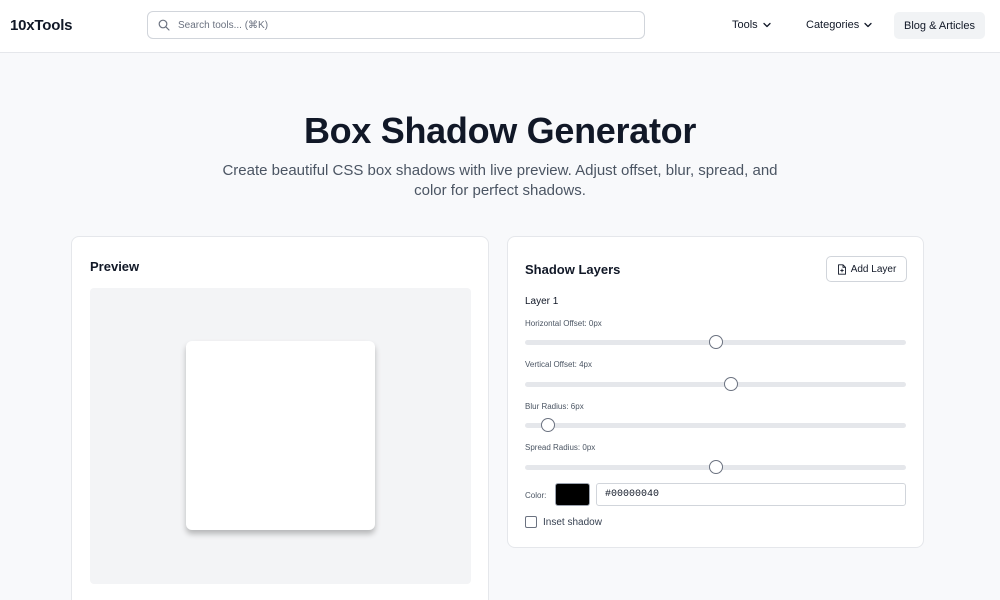 This screenshot has width=1000, height=600. Describe the element at coordinates (572, 522) in the screenshot. I see `inset-shadow-label: Inset shadow` at that location.